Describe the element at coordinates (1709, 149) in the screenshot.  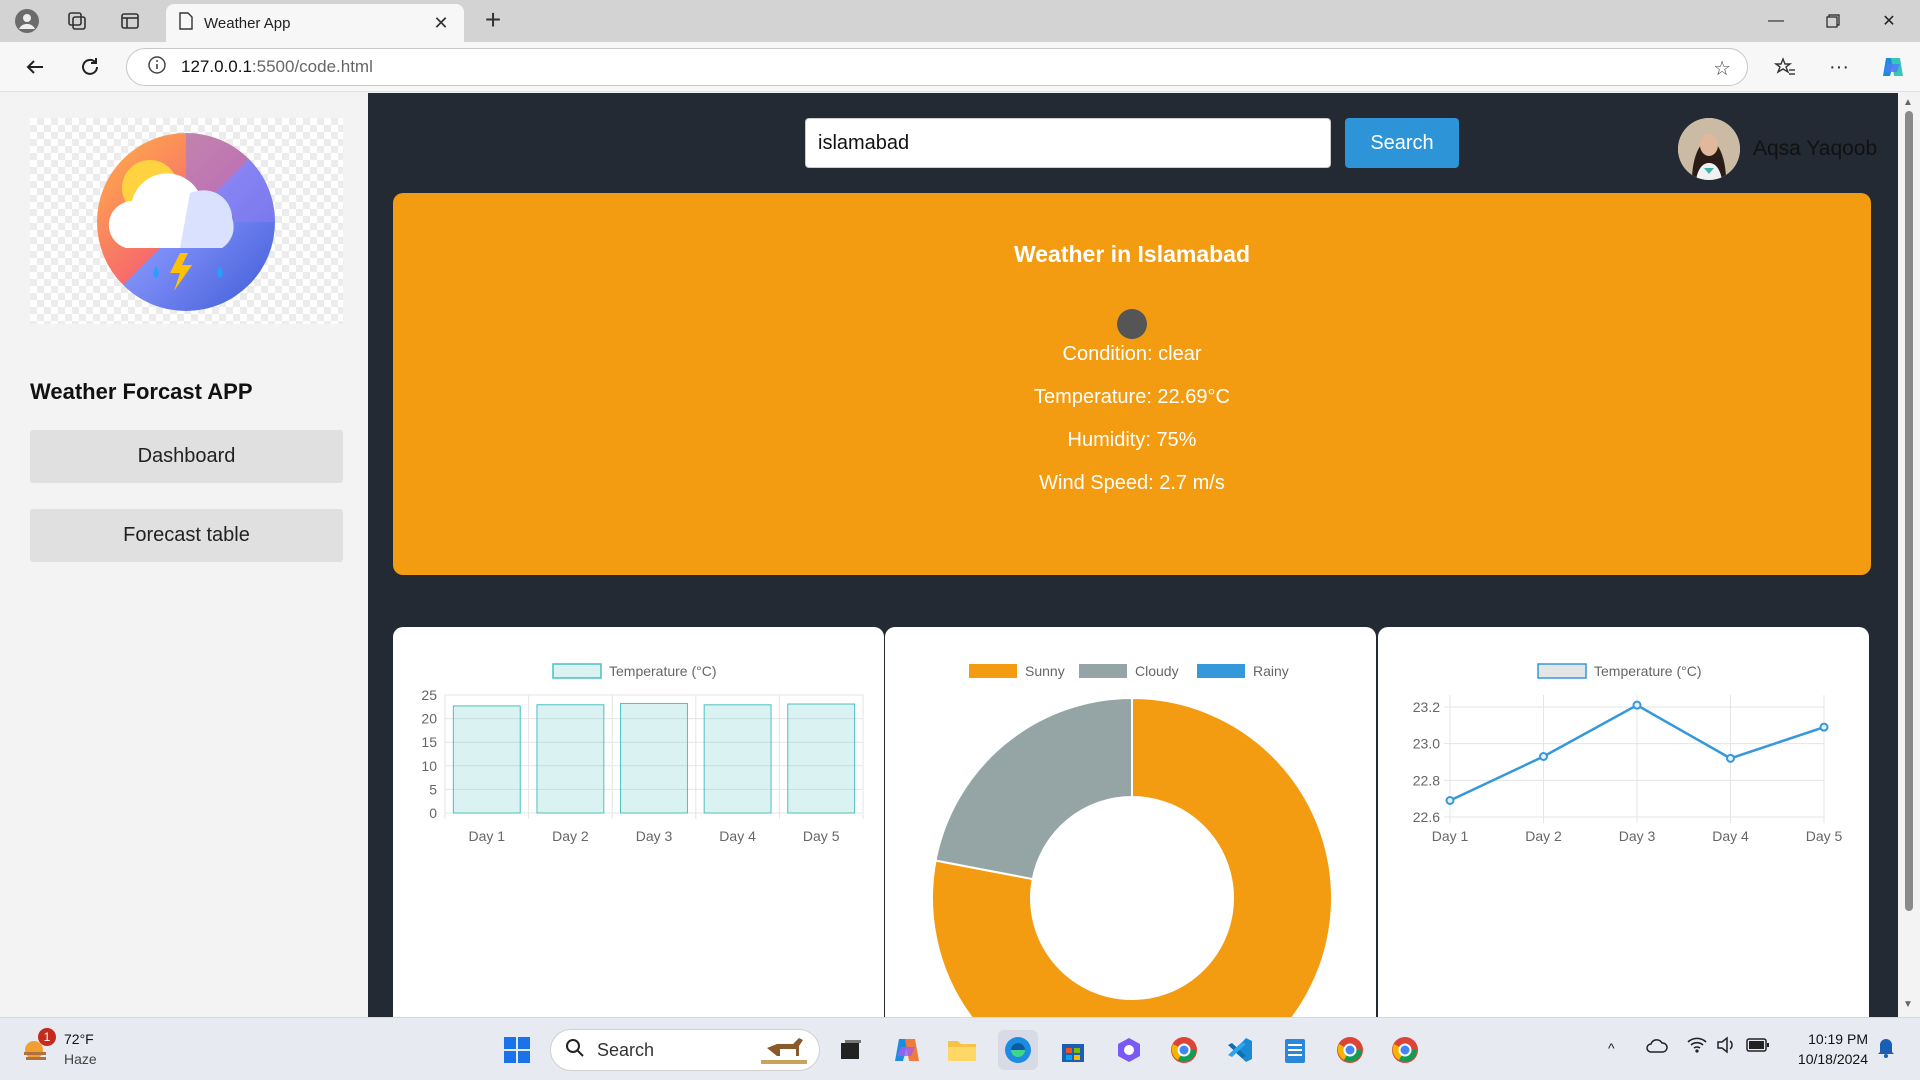
I see `avatar` at that location.